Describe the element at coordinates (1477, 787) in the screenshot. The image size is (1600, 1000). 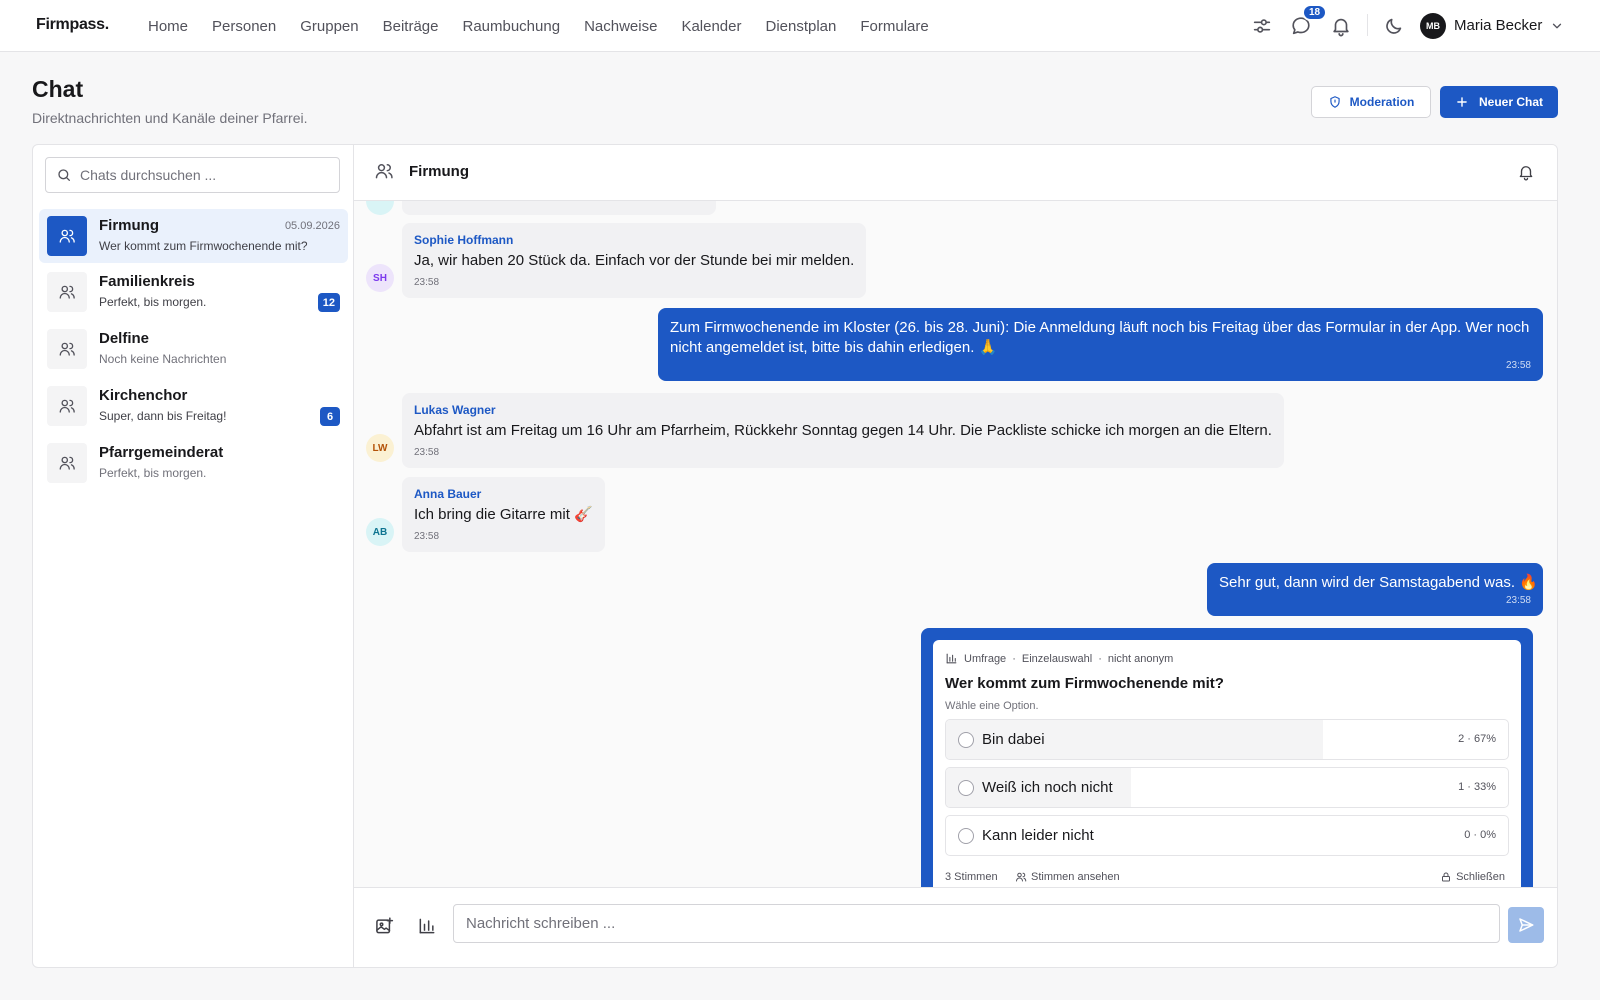
I see `poll-option-count: 1 · 33%` at that location.